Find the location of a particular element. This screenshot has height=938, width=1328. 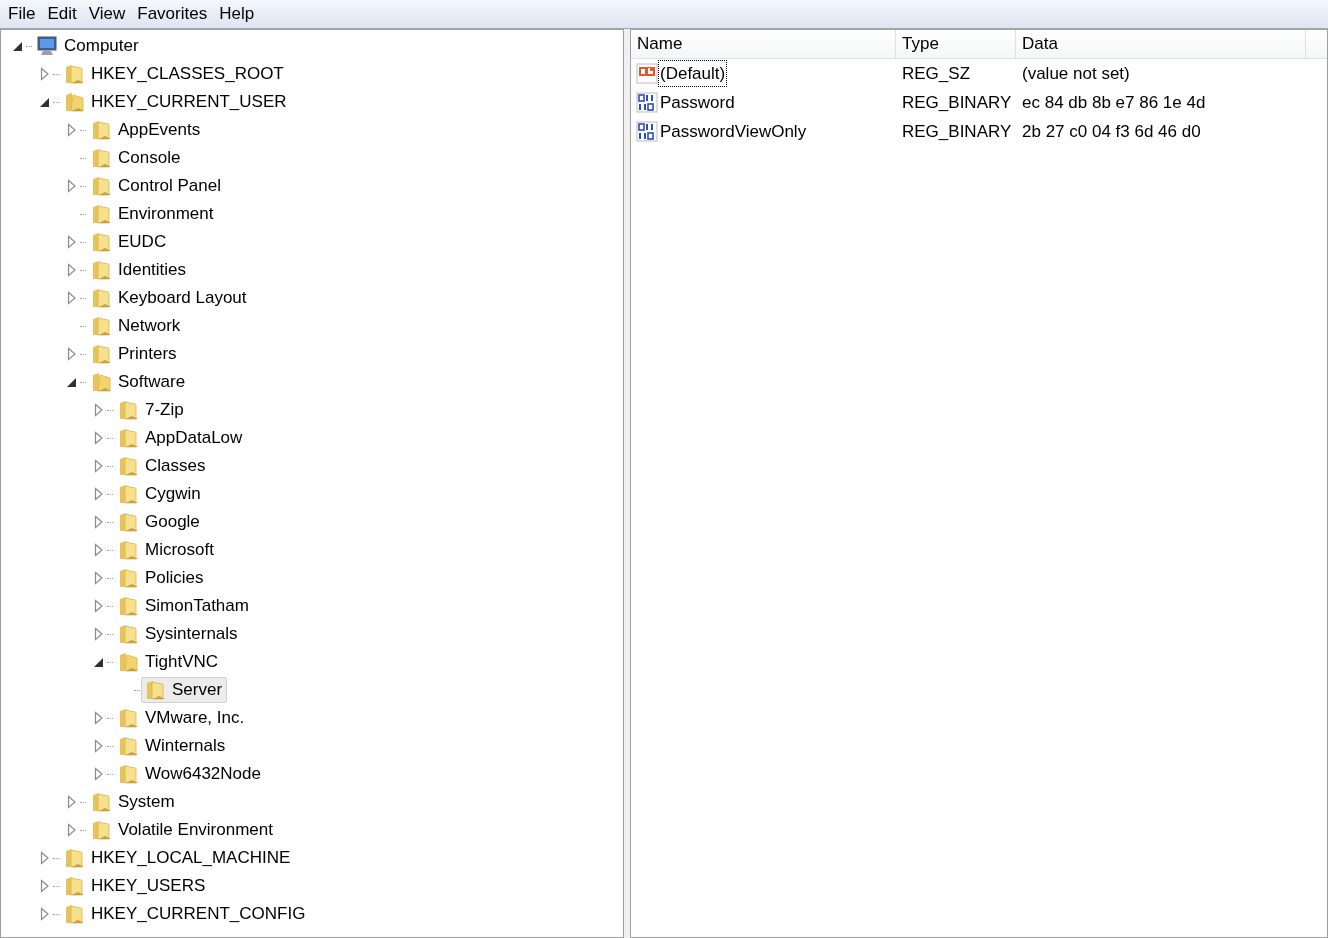

menu-item: File is located at coordinates (22, 14).